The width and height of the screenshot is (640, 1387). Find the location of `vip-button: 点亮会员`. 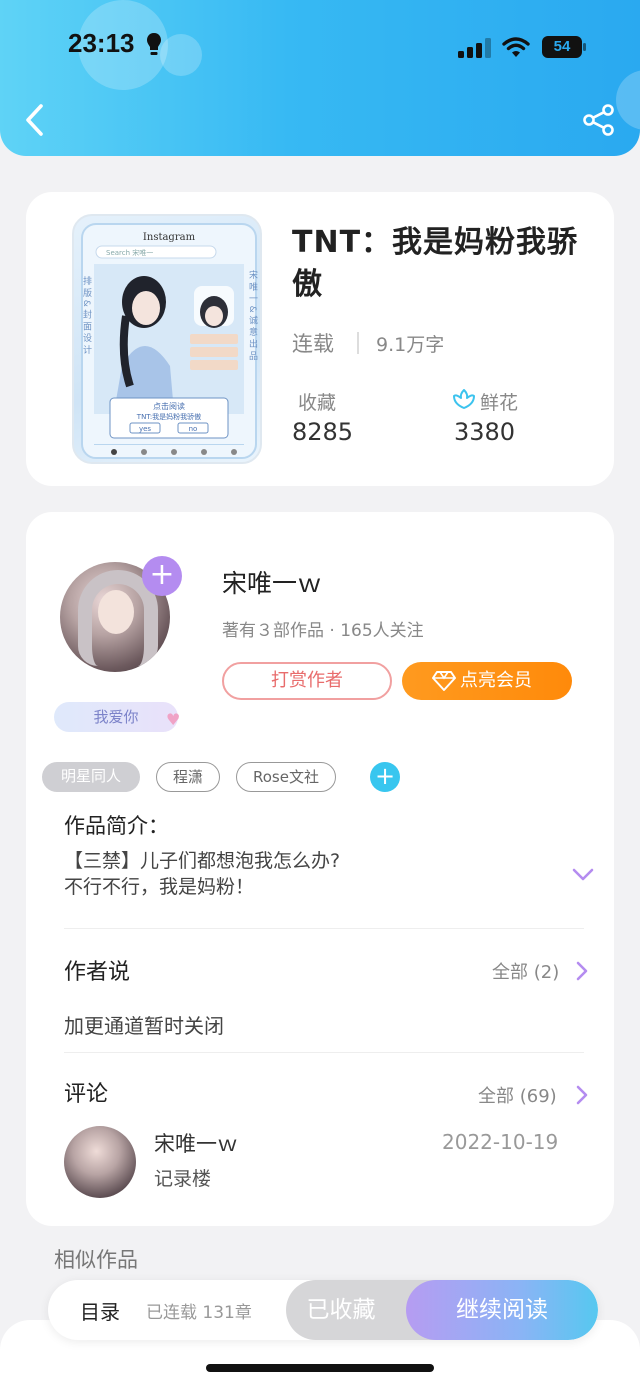

vip-button: 点亮会员 is located at coordinates (487, 681).